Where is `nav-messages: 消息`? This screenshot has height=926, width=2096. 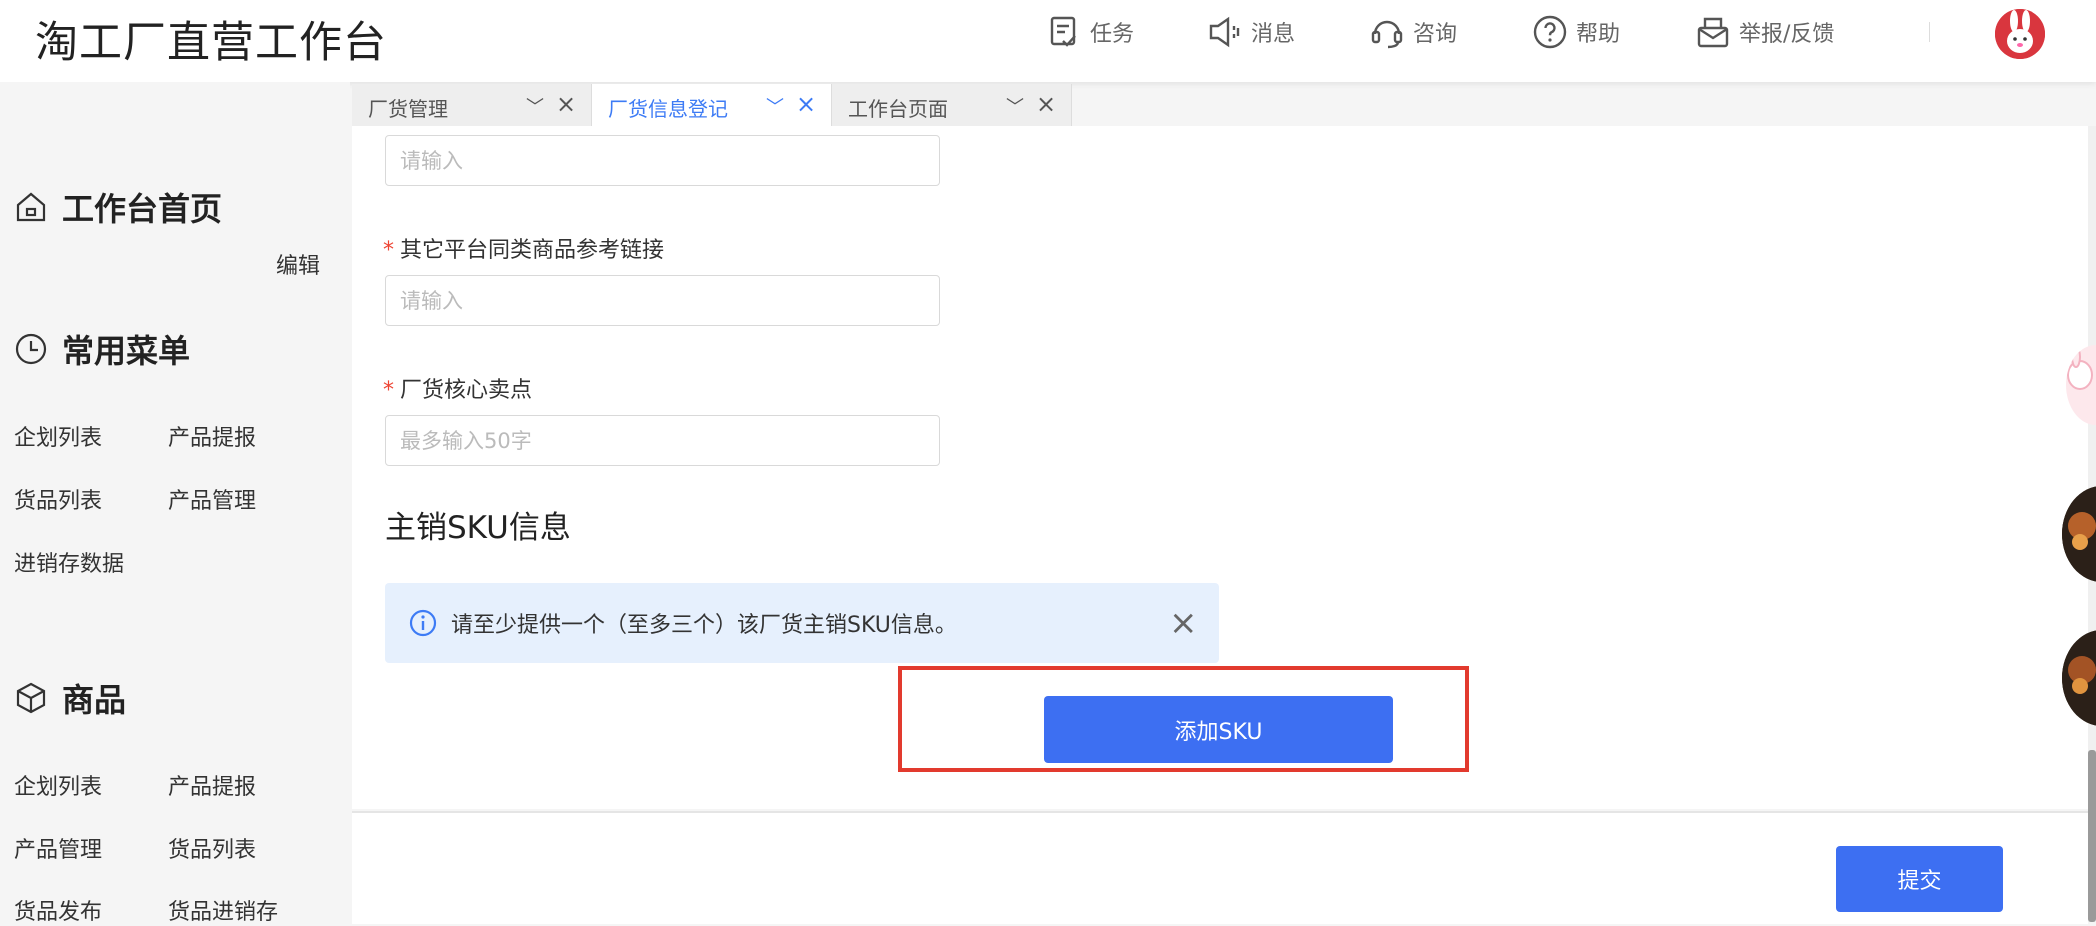 nav-messages: 消息 is located at coordinates (1251, 32).